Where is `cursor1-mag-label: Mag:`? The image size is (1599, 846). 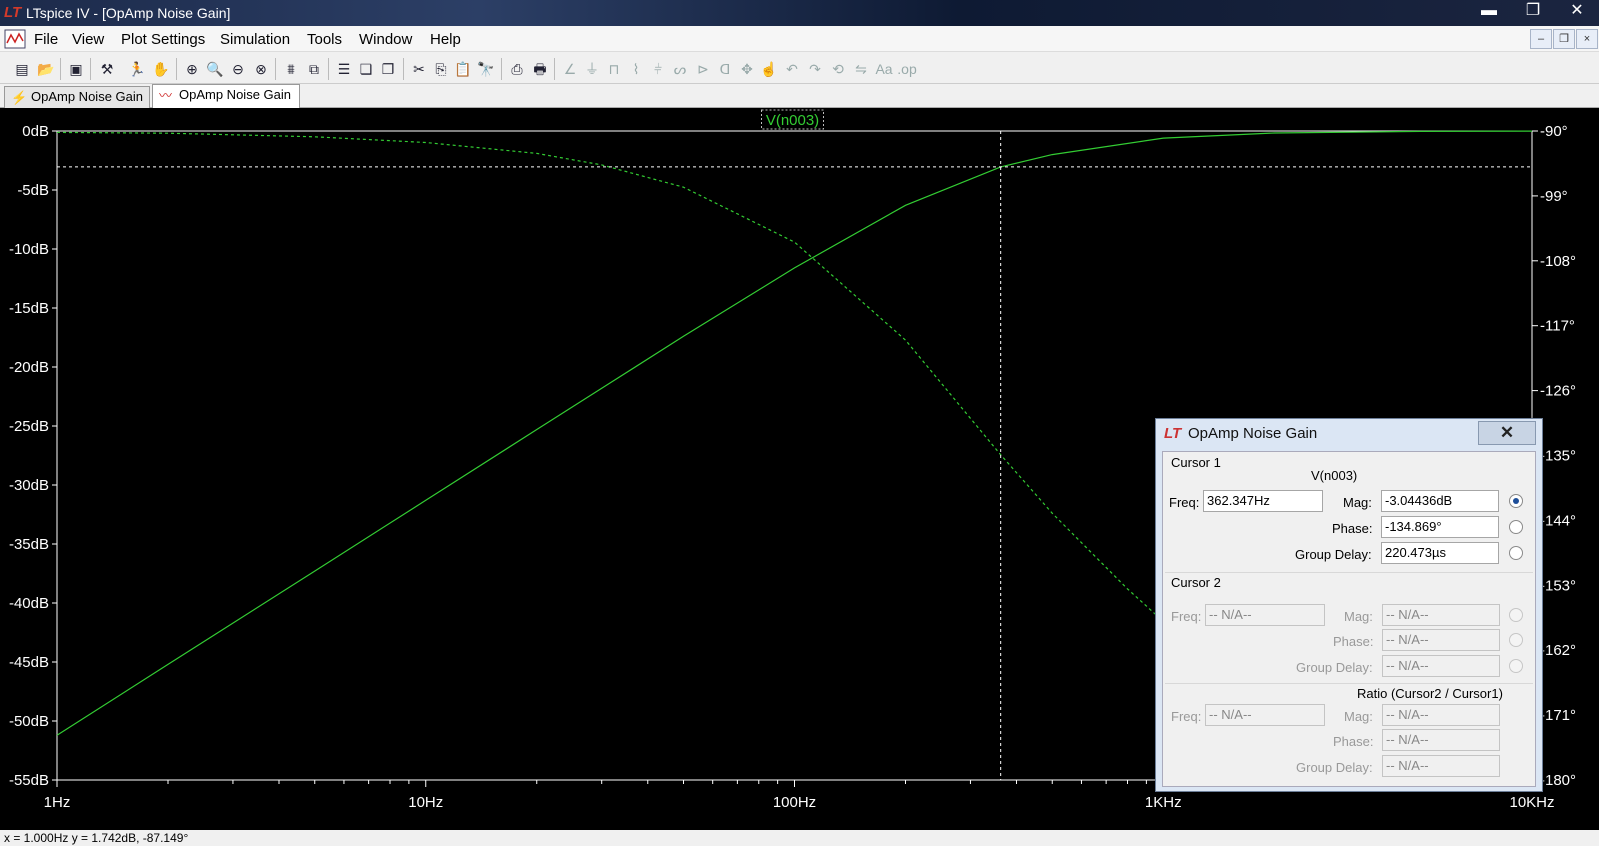 cursor1-mag-label: Mag: is located at coordinates (1357, 502).